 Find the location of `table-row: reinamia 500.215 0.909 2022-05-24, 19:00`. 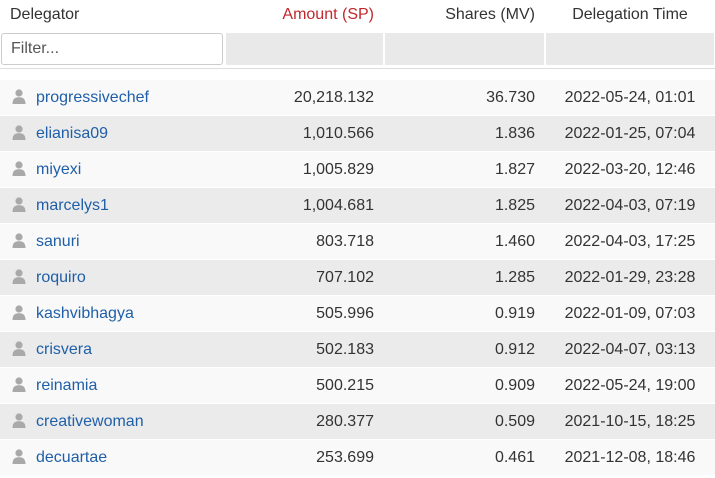

table-row: reinamia 500.215 0.909 2022-05-24, 19:00 is located at coordinates (357, 385).